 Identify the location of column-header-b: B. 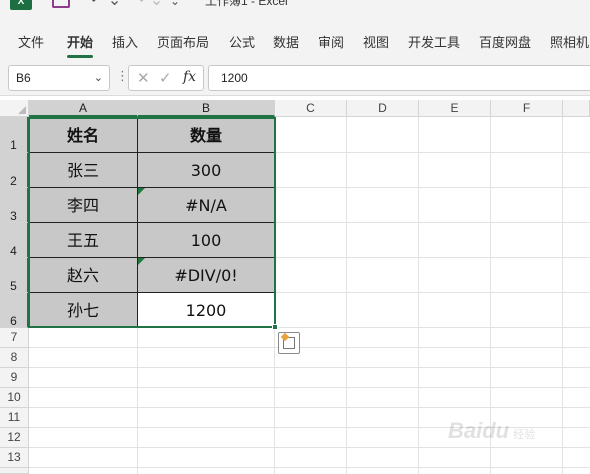
(206, 108).